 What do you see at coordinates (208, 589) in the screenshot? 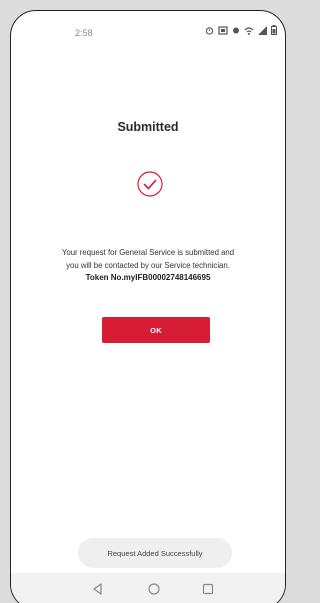
I see `recents-icon` at bounding box center [208, 589].